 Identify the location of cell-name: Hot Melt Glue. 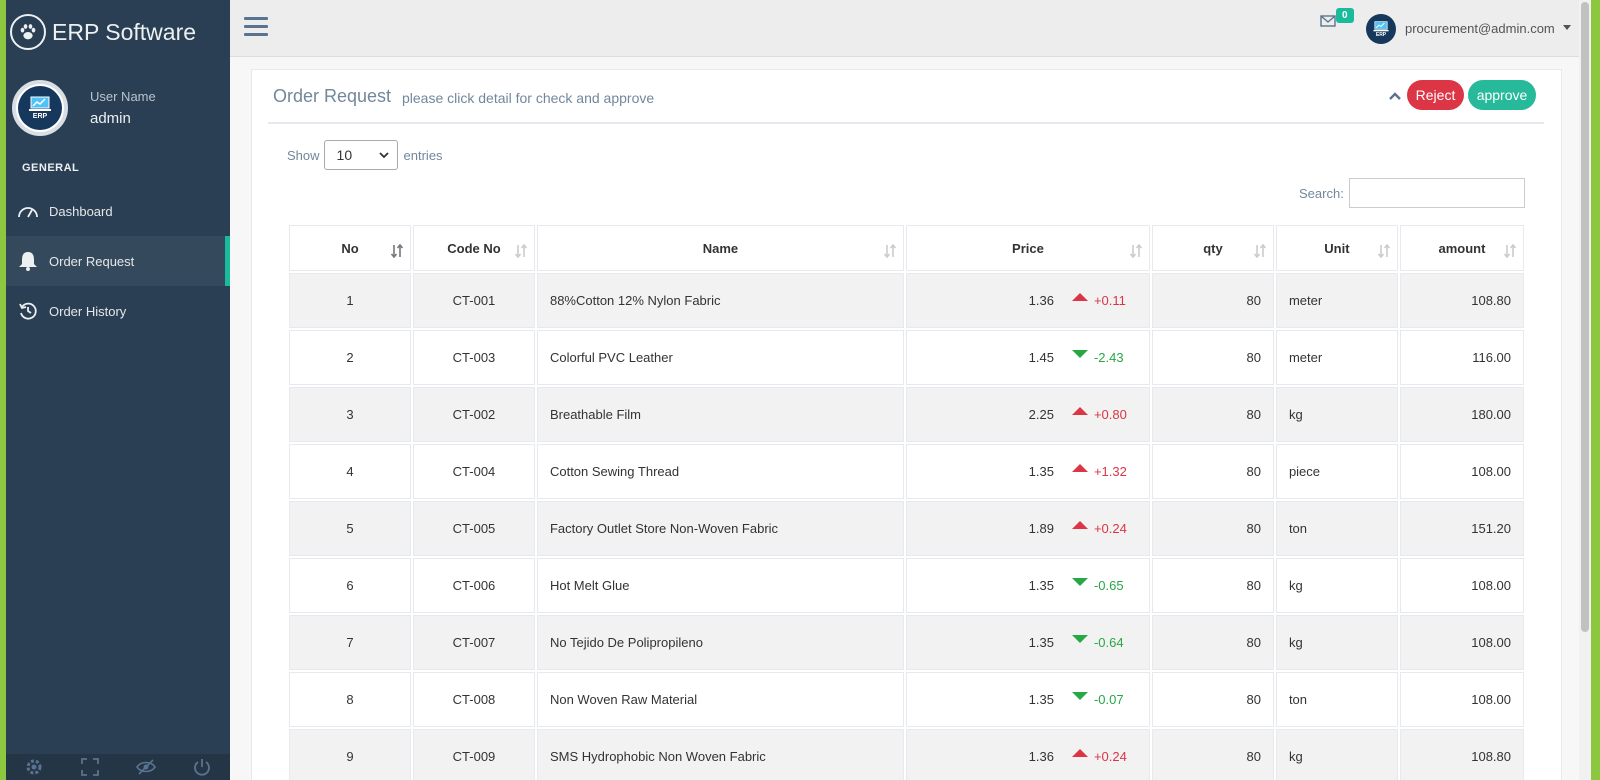
(720, 585).